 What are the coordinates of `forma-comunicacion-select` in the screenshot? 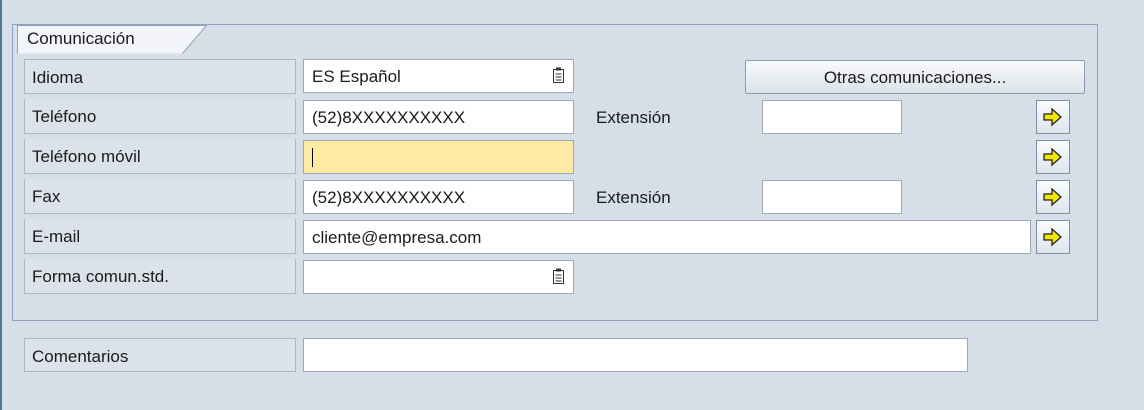 It's located at (438, 277).